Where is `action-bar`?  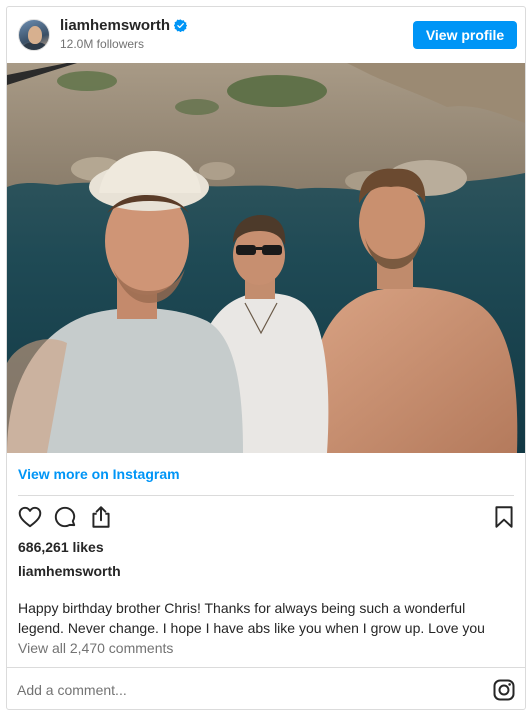 action-bar is located at coordinates (266, 518).